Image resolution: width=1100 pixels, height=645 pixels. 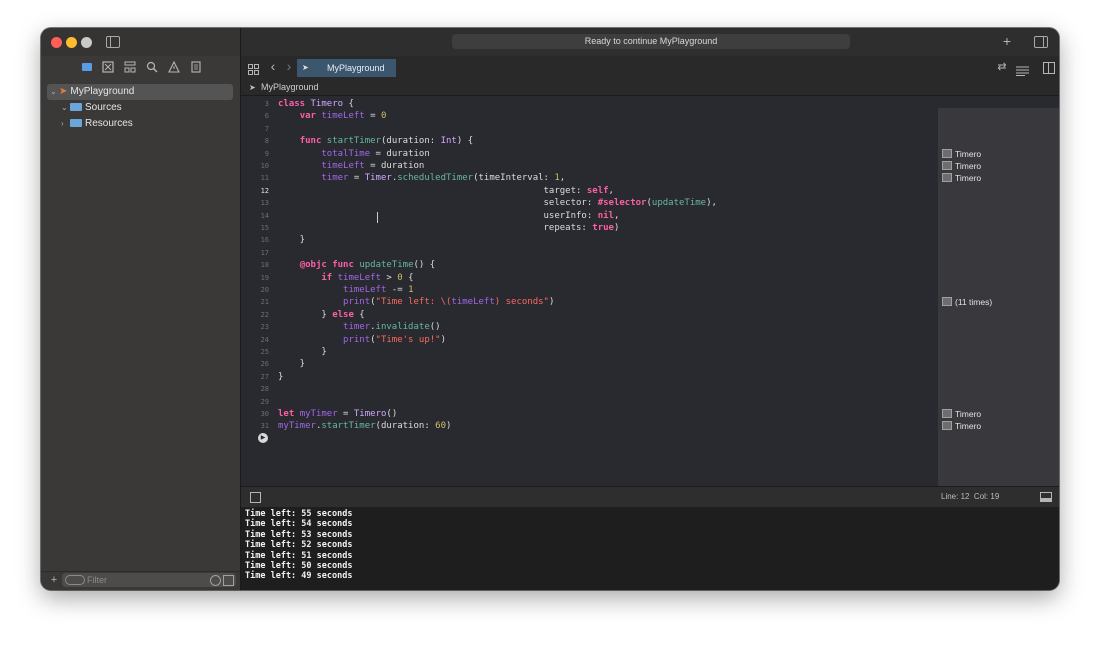 What do you see at coordinates (589, 216) in the screenshot?
I see `code-line: 14 userInfo: nil,` at bounding box center [589, 216].